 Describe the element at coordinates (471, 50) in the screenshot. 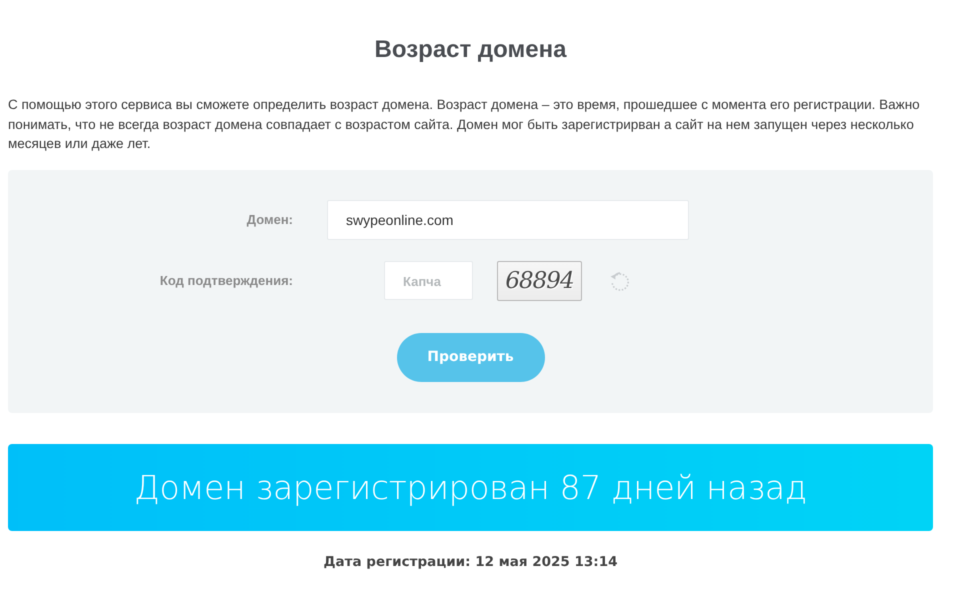

I see `page-title: Возраст домена` at that location.